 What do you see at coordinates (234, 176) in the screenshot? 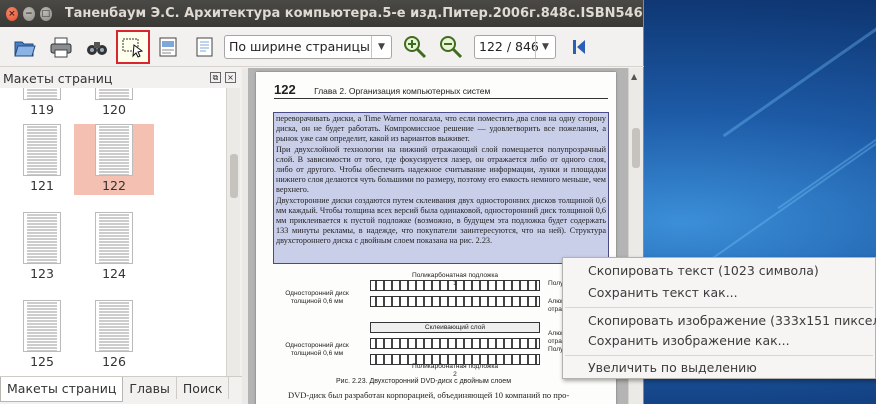
I see `sidebar-scroll-thumb` at bounding box center [234, 176].